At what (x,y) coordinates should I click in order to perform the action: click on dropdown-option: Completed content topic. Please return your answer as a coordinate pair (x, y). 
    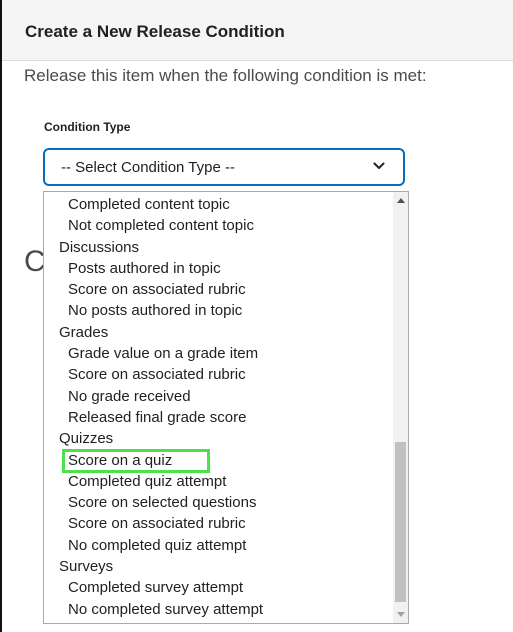
    Looking at the image, I should click on (218, 204).